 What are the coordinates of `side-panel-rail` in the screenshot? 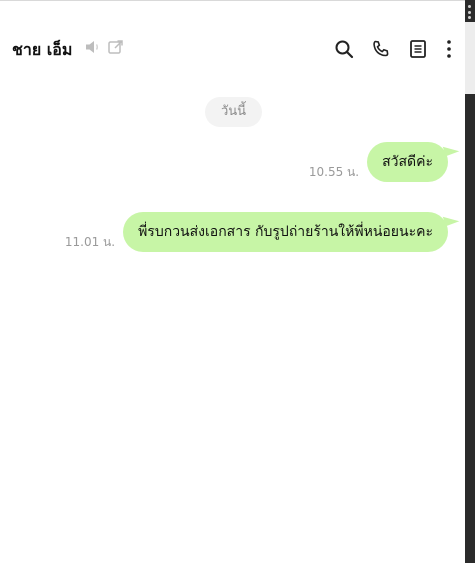 It's located at (470, 281).